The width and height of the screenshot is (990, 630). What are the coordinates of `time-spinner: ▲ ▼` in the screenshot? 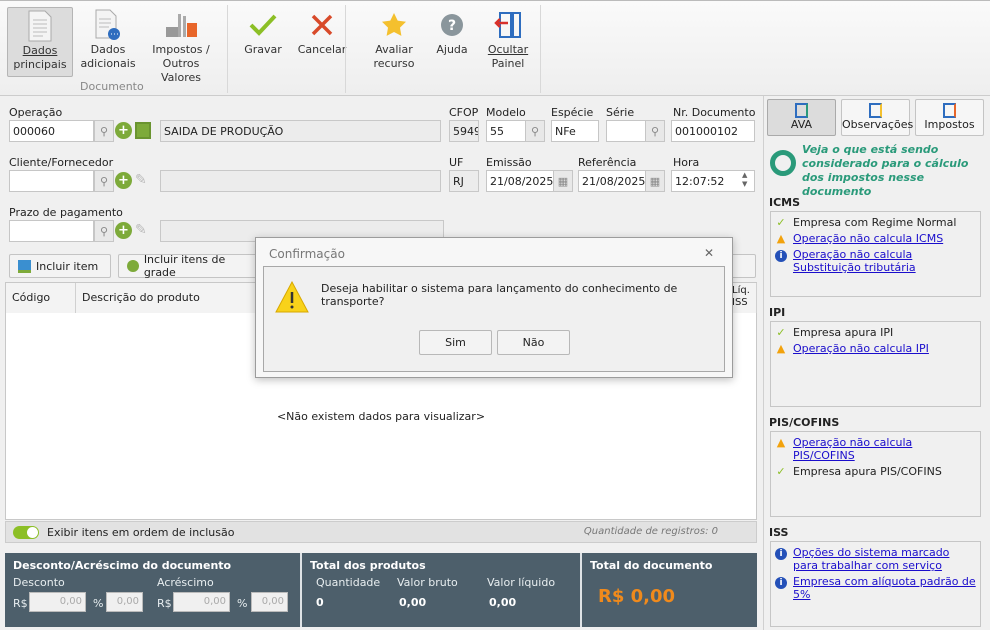 It's located at (744, 180).